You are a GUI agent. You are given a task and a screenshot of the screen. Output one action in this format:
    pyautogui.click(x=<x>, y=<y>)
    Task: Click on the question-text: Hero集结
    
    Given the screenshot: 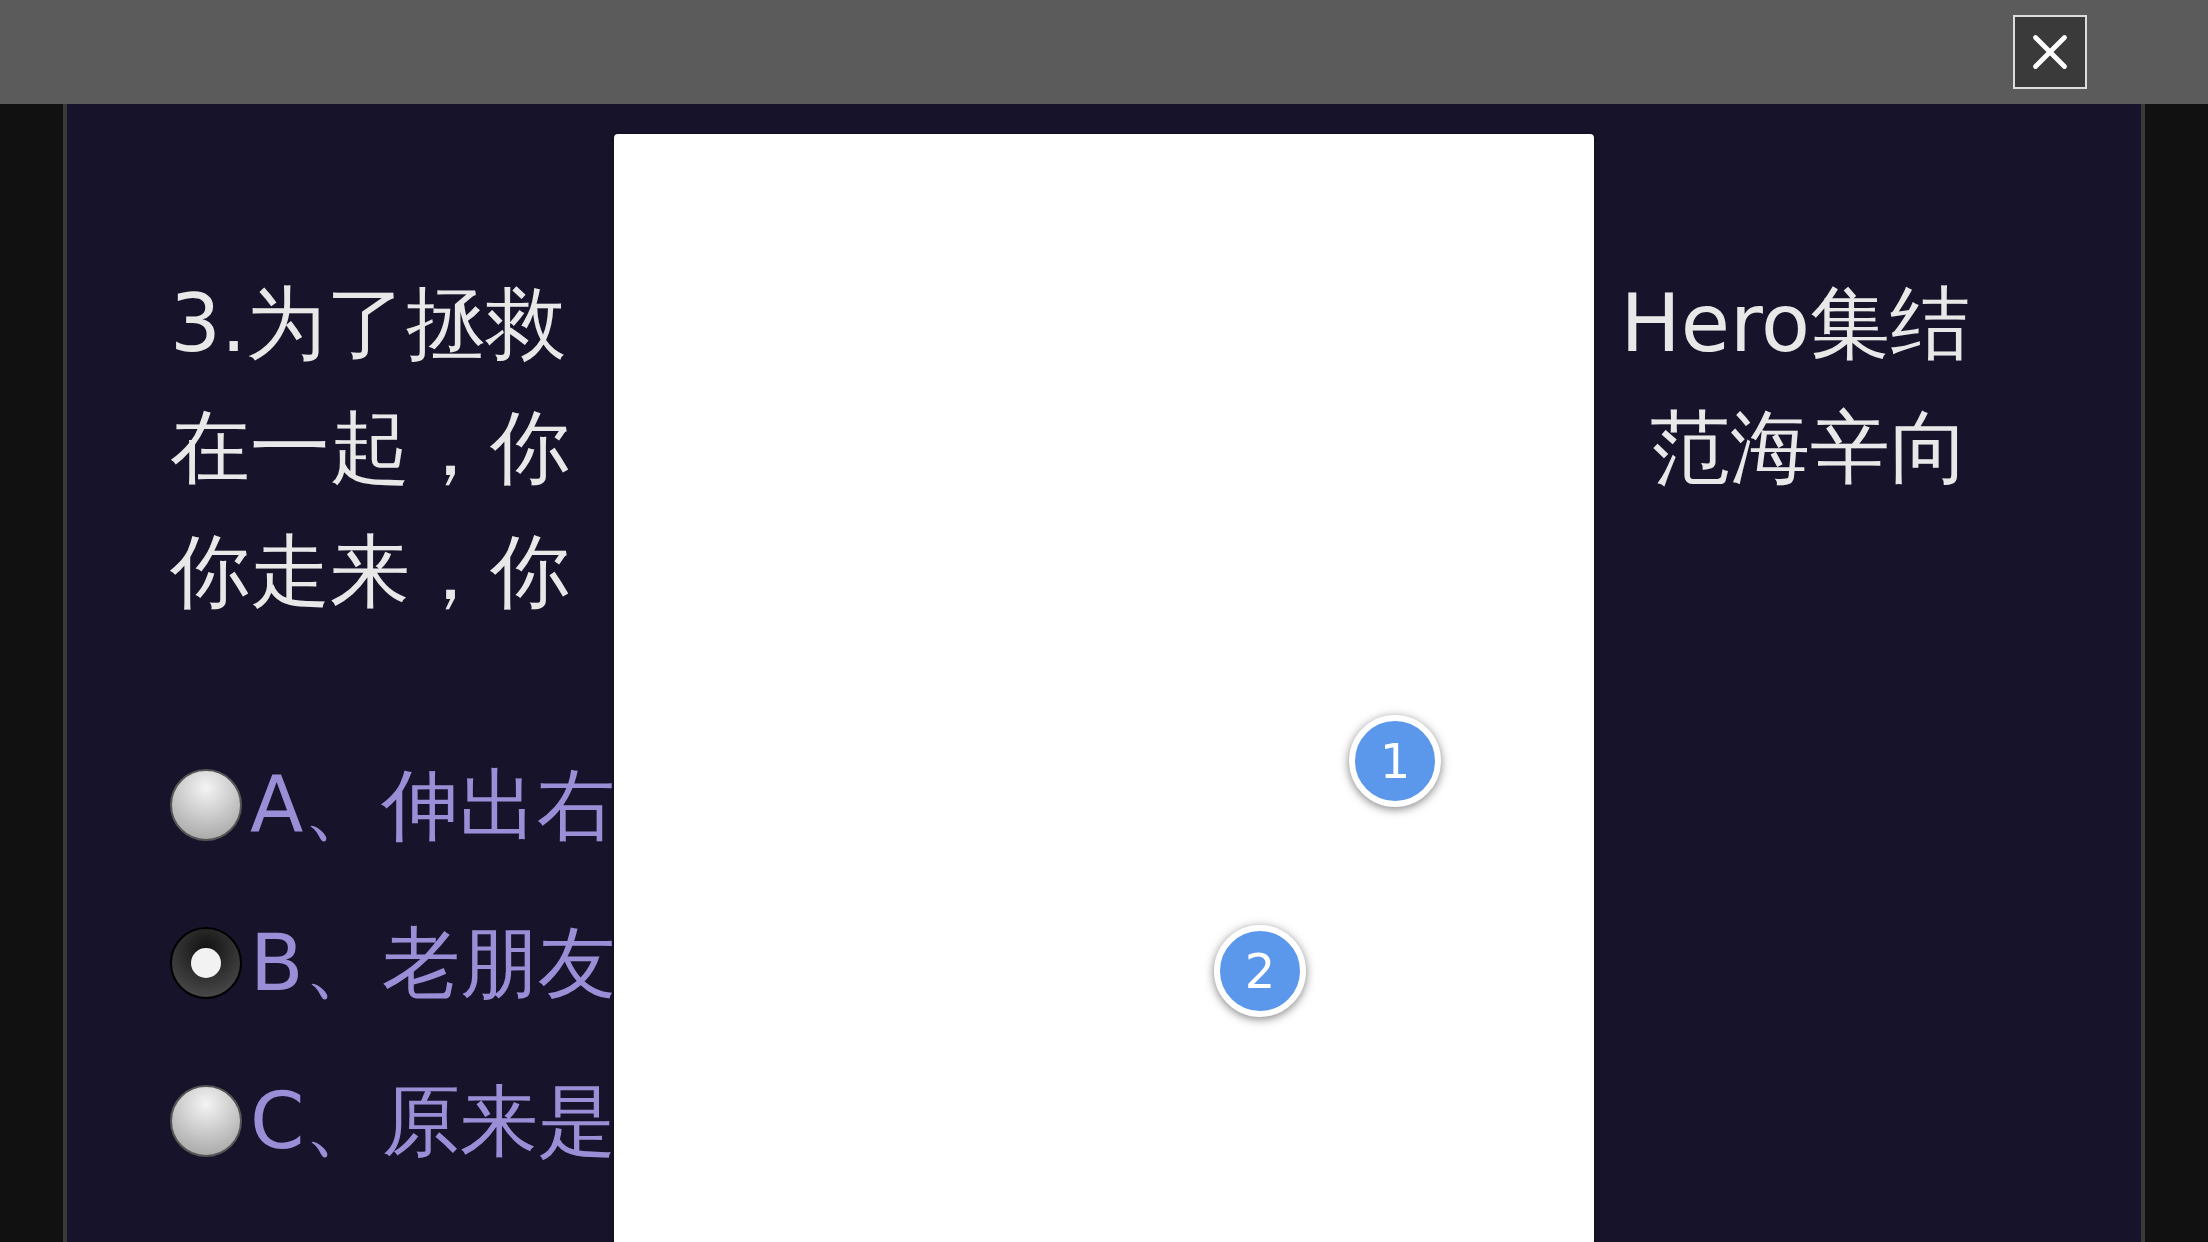 What is the action you would take?
    pyautogui.click(x=1795, y=324)
    